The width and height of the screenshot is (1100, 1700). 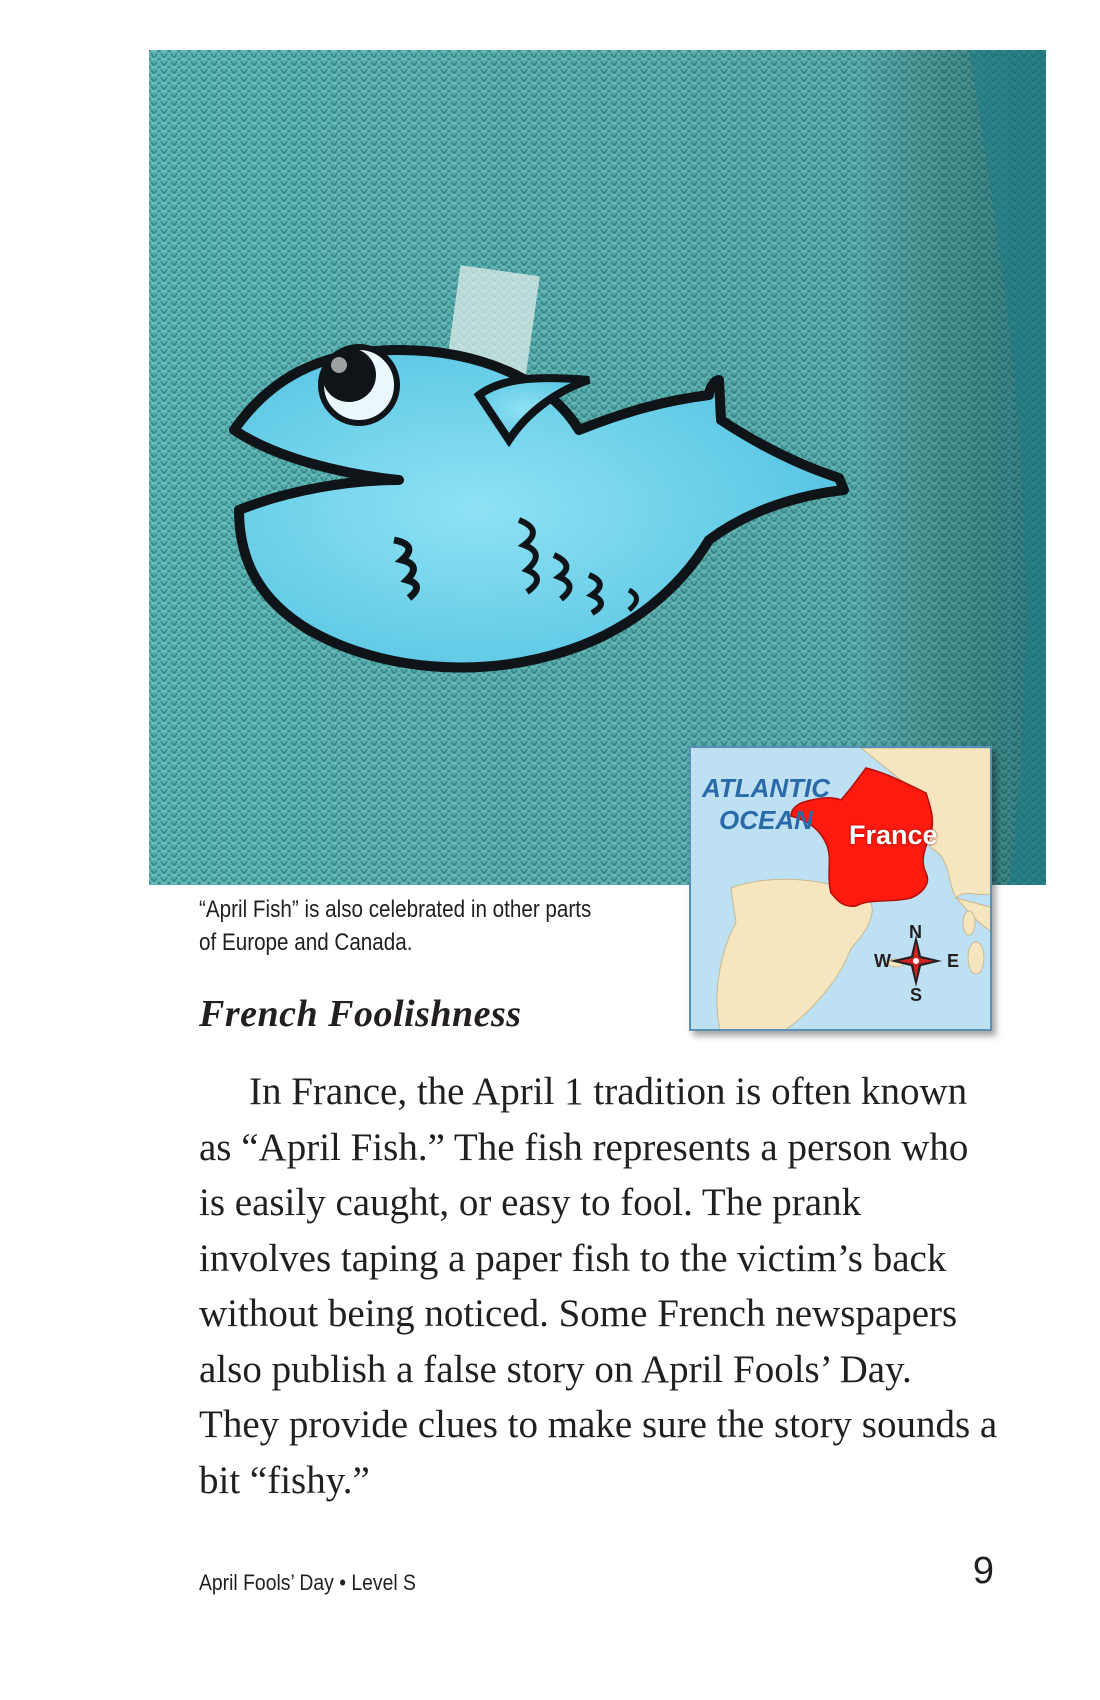 I want to click on corsica-island, so click(x=969, y=923).